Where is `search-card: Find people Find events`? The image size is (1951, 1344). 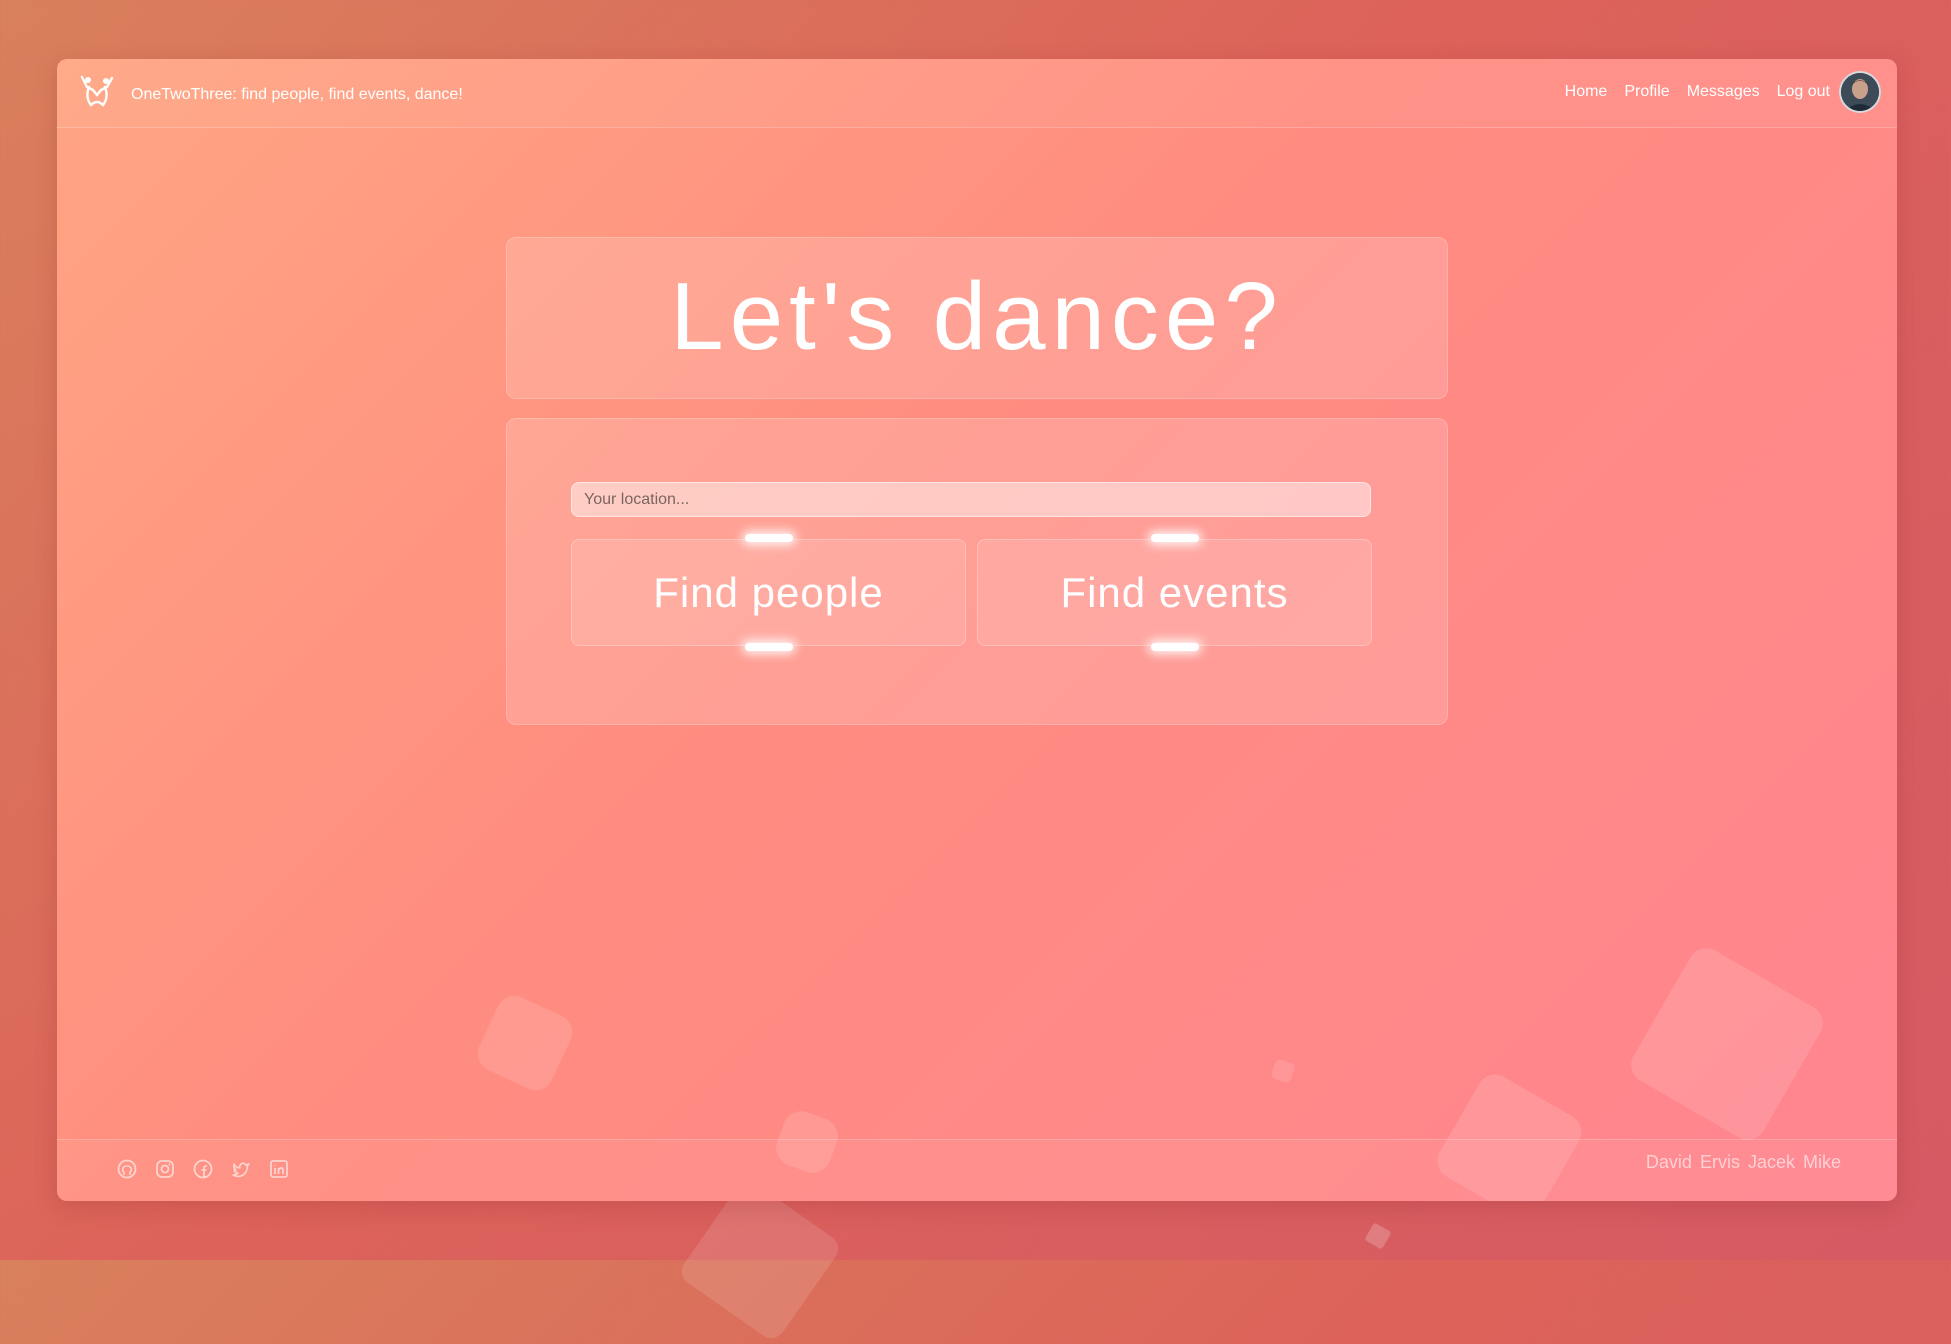
search-card: Find people Find events is located at coordinates (977, 571).